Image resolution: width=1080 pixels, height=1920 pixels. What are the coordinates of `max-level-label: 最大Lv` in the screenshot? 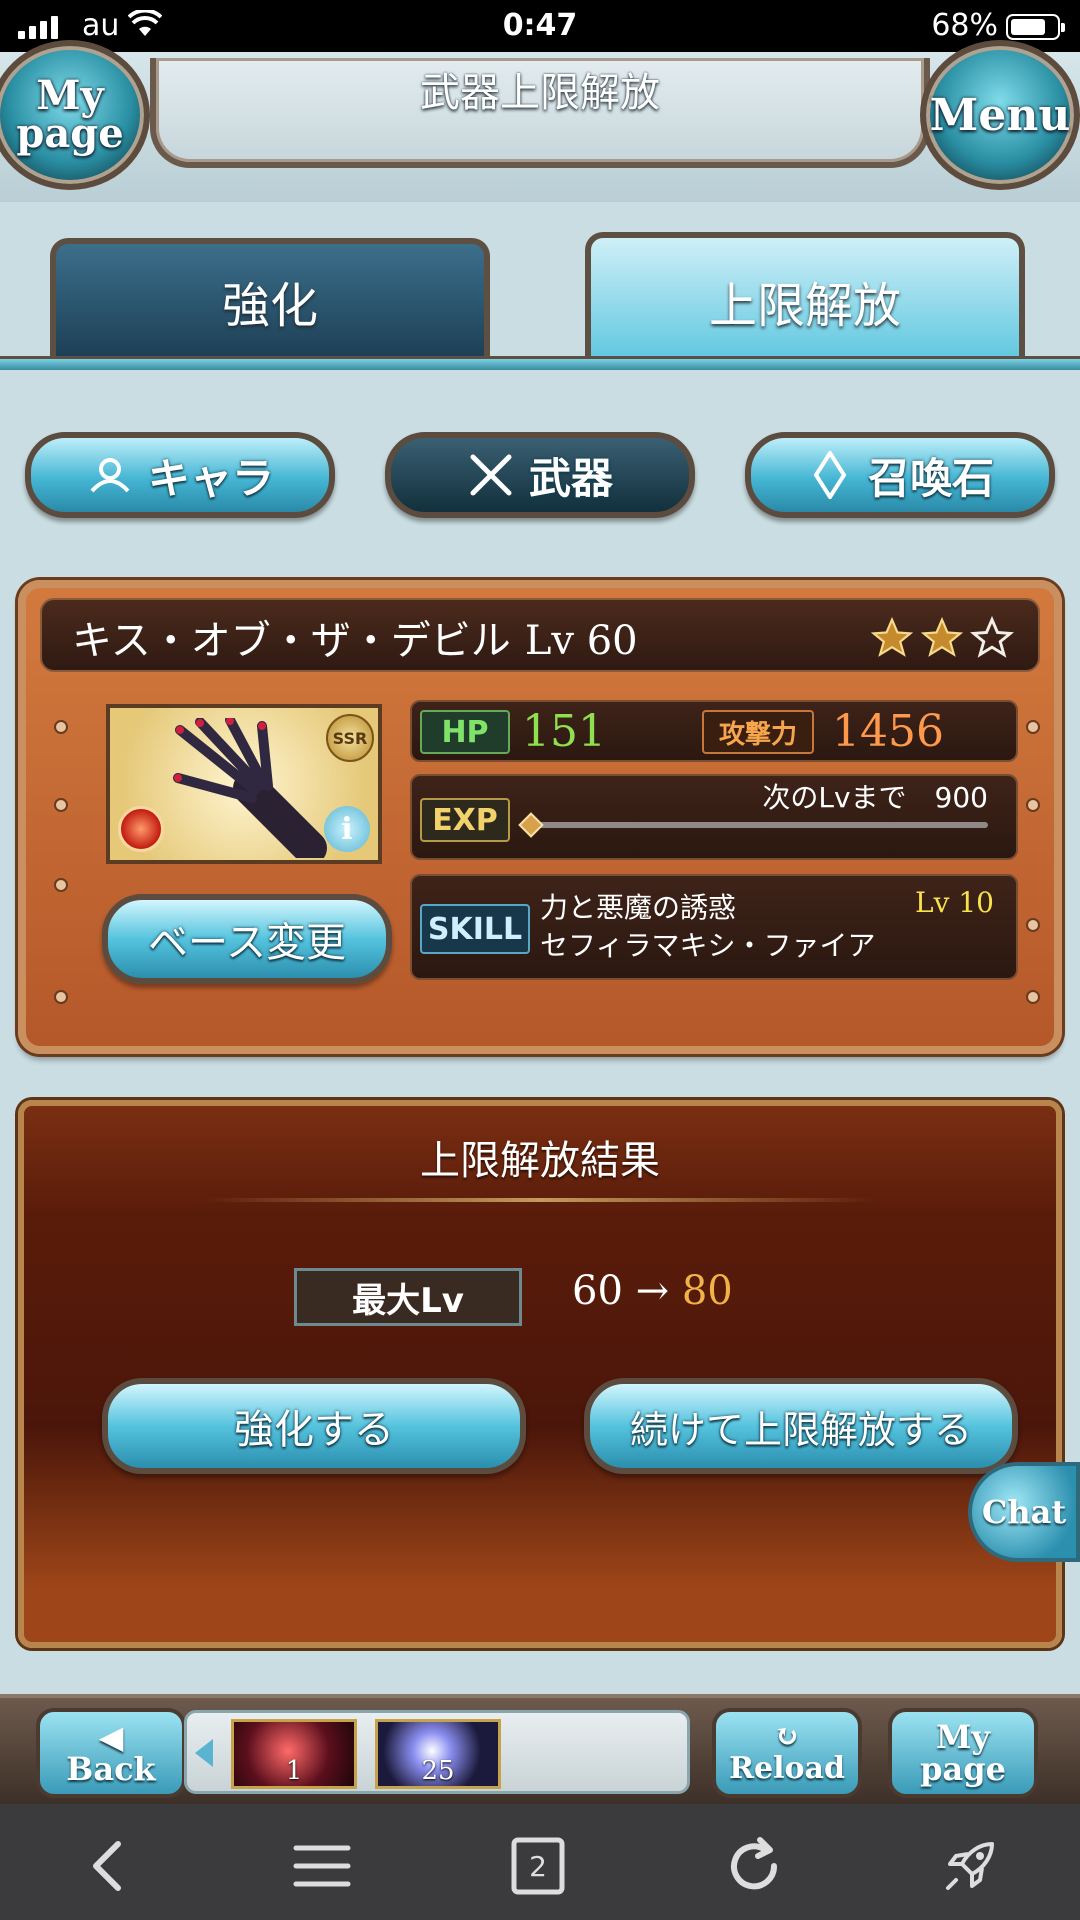 It's located at (408, 1297).